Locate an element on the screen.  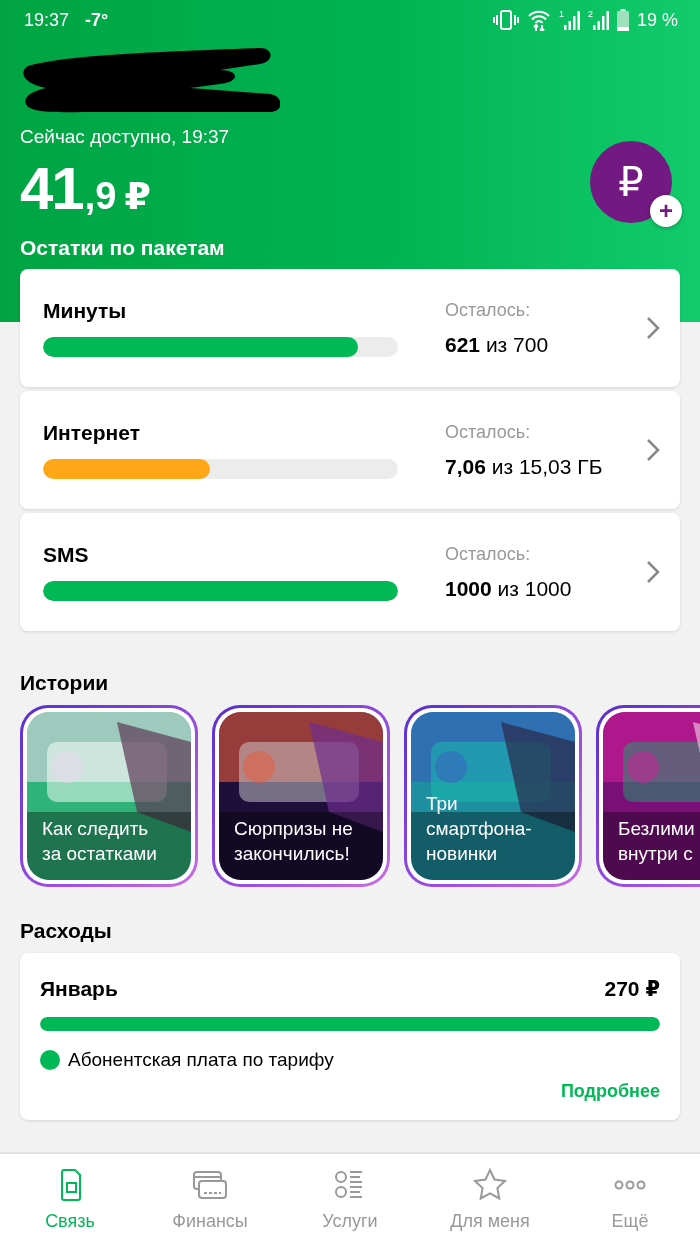
remaining-value: 621 из 700 is located at coordinates (497, 344).